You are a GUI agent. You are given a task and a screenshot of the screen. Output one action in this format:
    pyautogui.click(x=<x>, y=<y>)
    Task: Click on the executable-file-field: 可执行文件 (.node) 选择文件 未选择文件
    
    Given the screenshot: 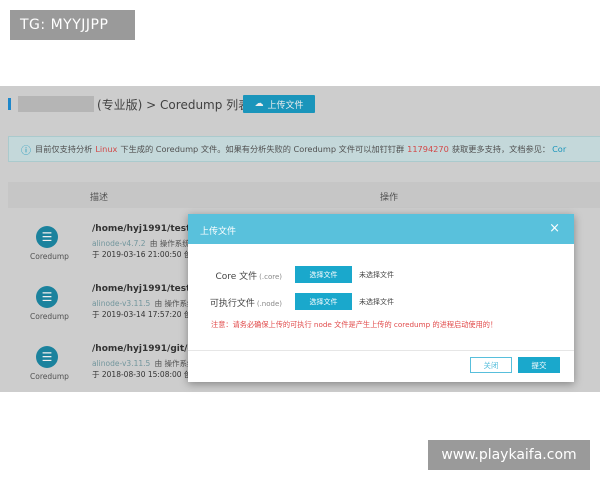 What is the action you would take?
    pyautogui.click(x=381, y=302)
    